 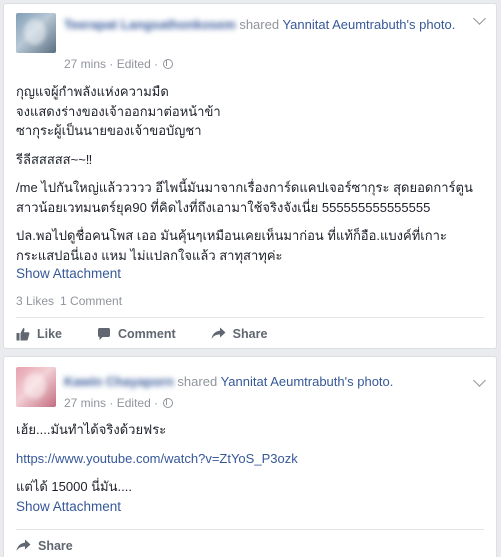 What do you see at coordinates (104, 333) in the screenshot?
I see `speech-bubble-icon` at bounding box center [104, 333].